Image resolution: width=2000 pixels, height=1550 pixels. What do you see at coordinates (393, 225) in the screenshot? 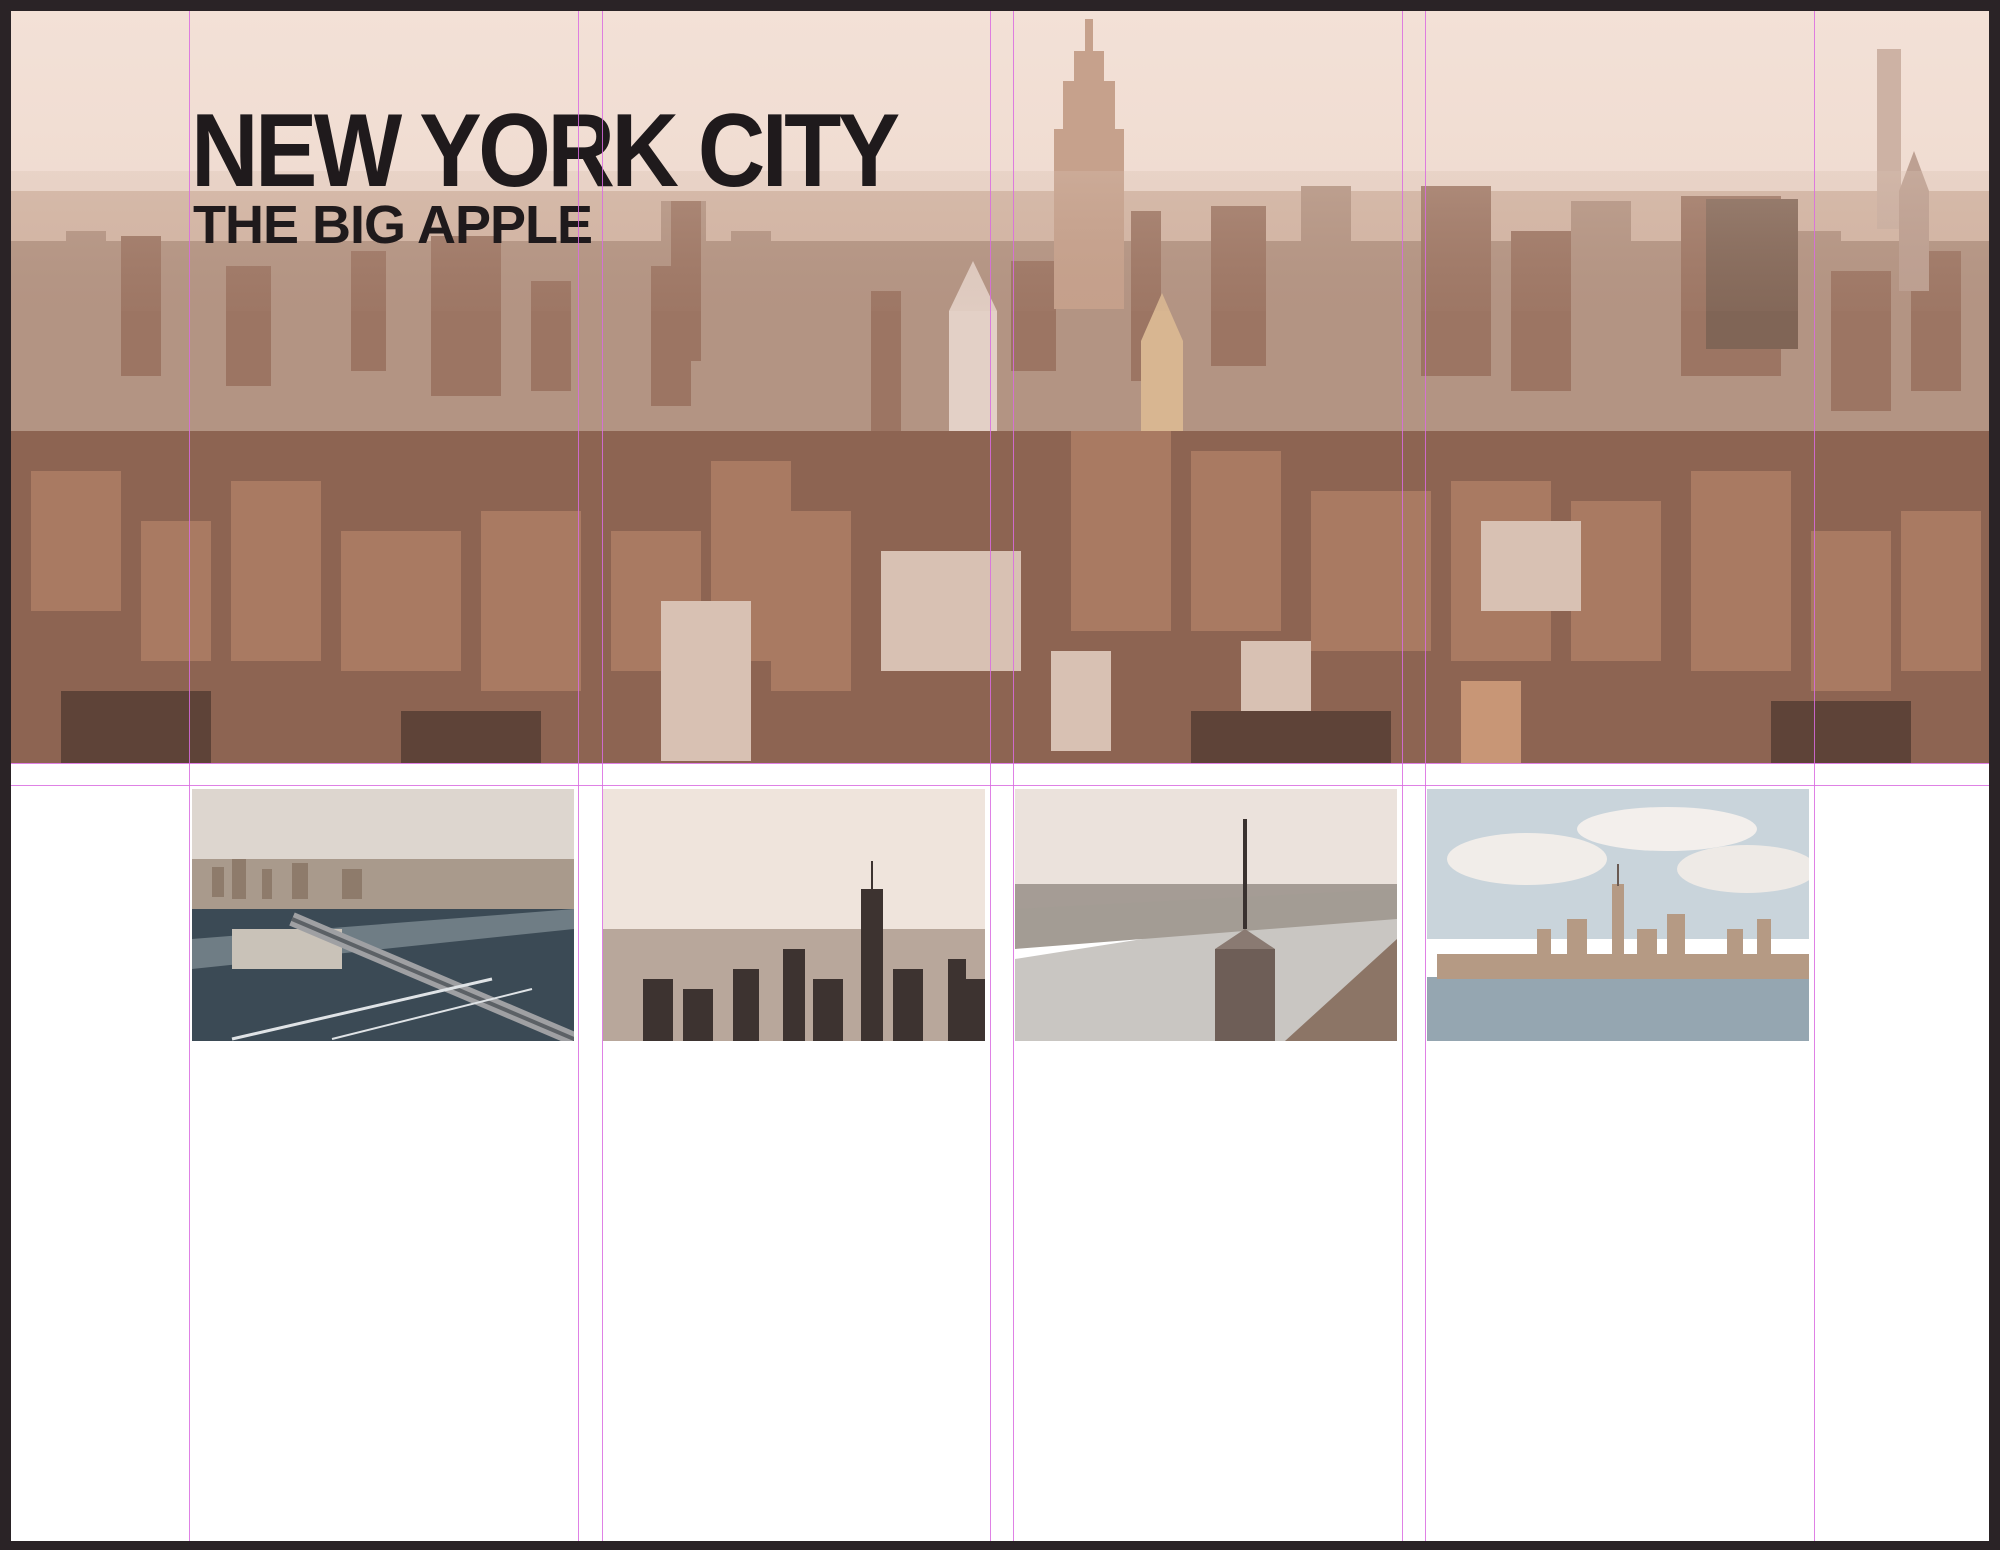
I see `hero-subheadline: THE BIG APPLE` at bounding box center [393, 225].